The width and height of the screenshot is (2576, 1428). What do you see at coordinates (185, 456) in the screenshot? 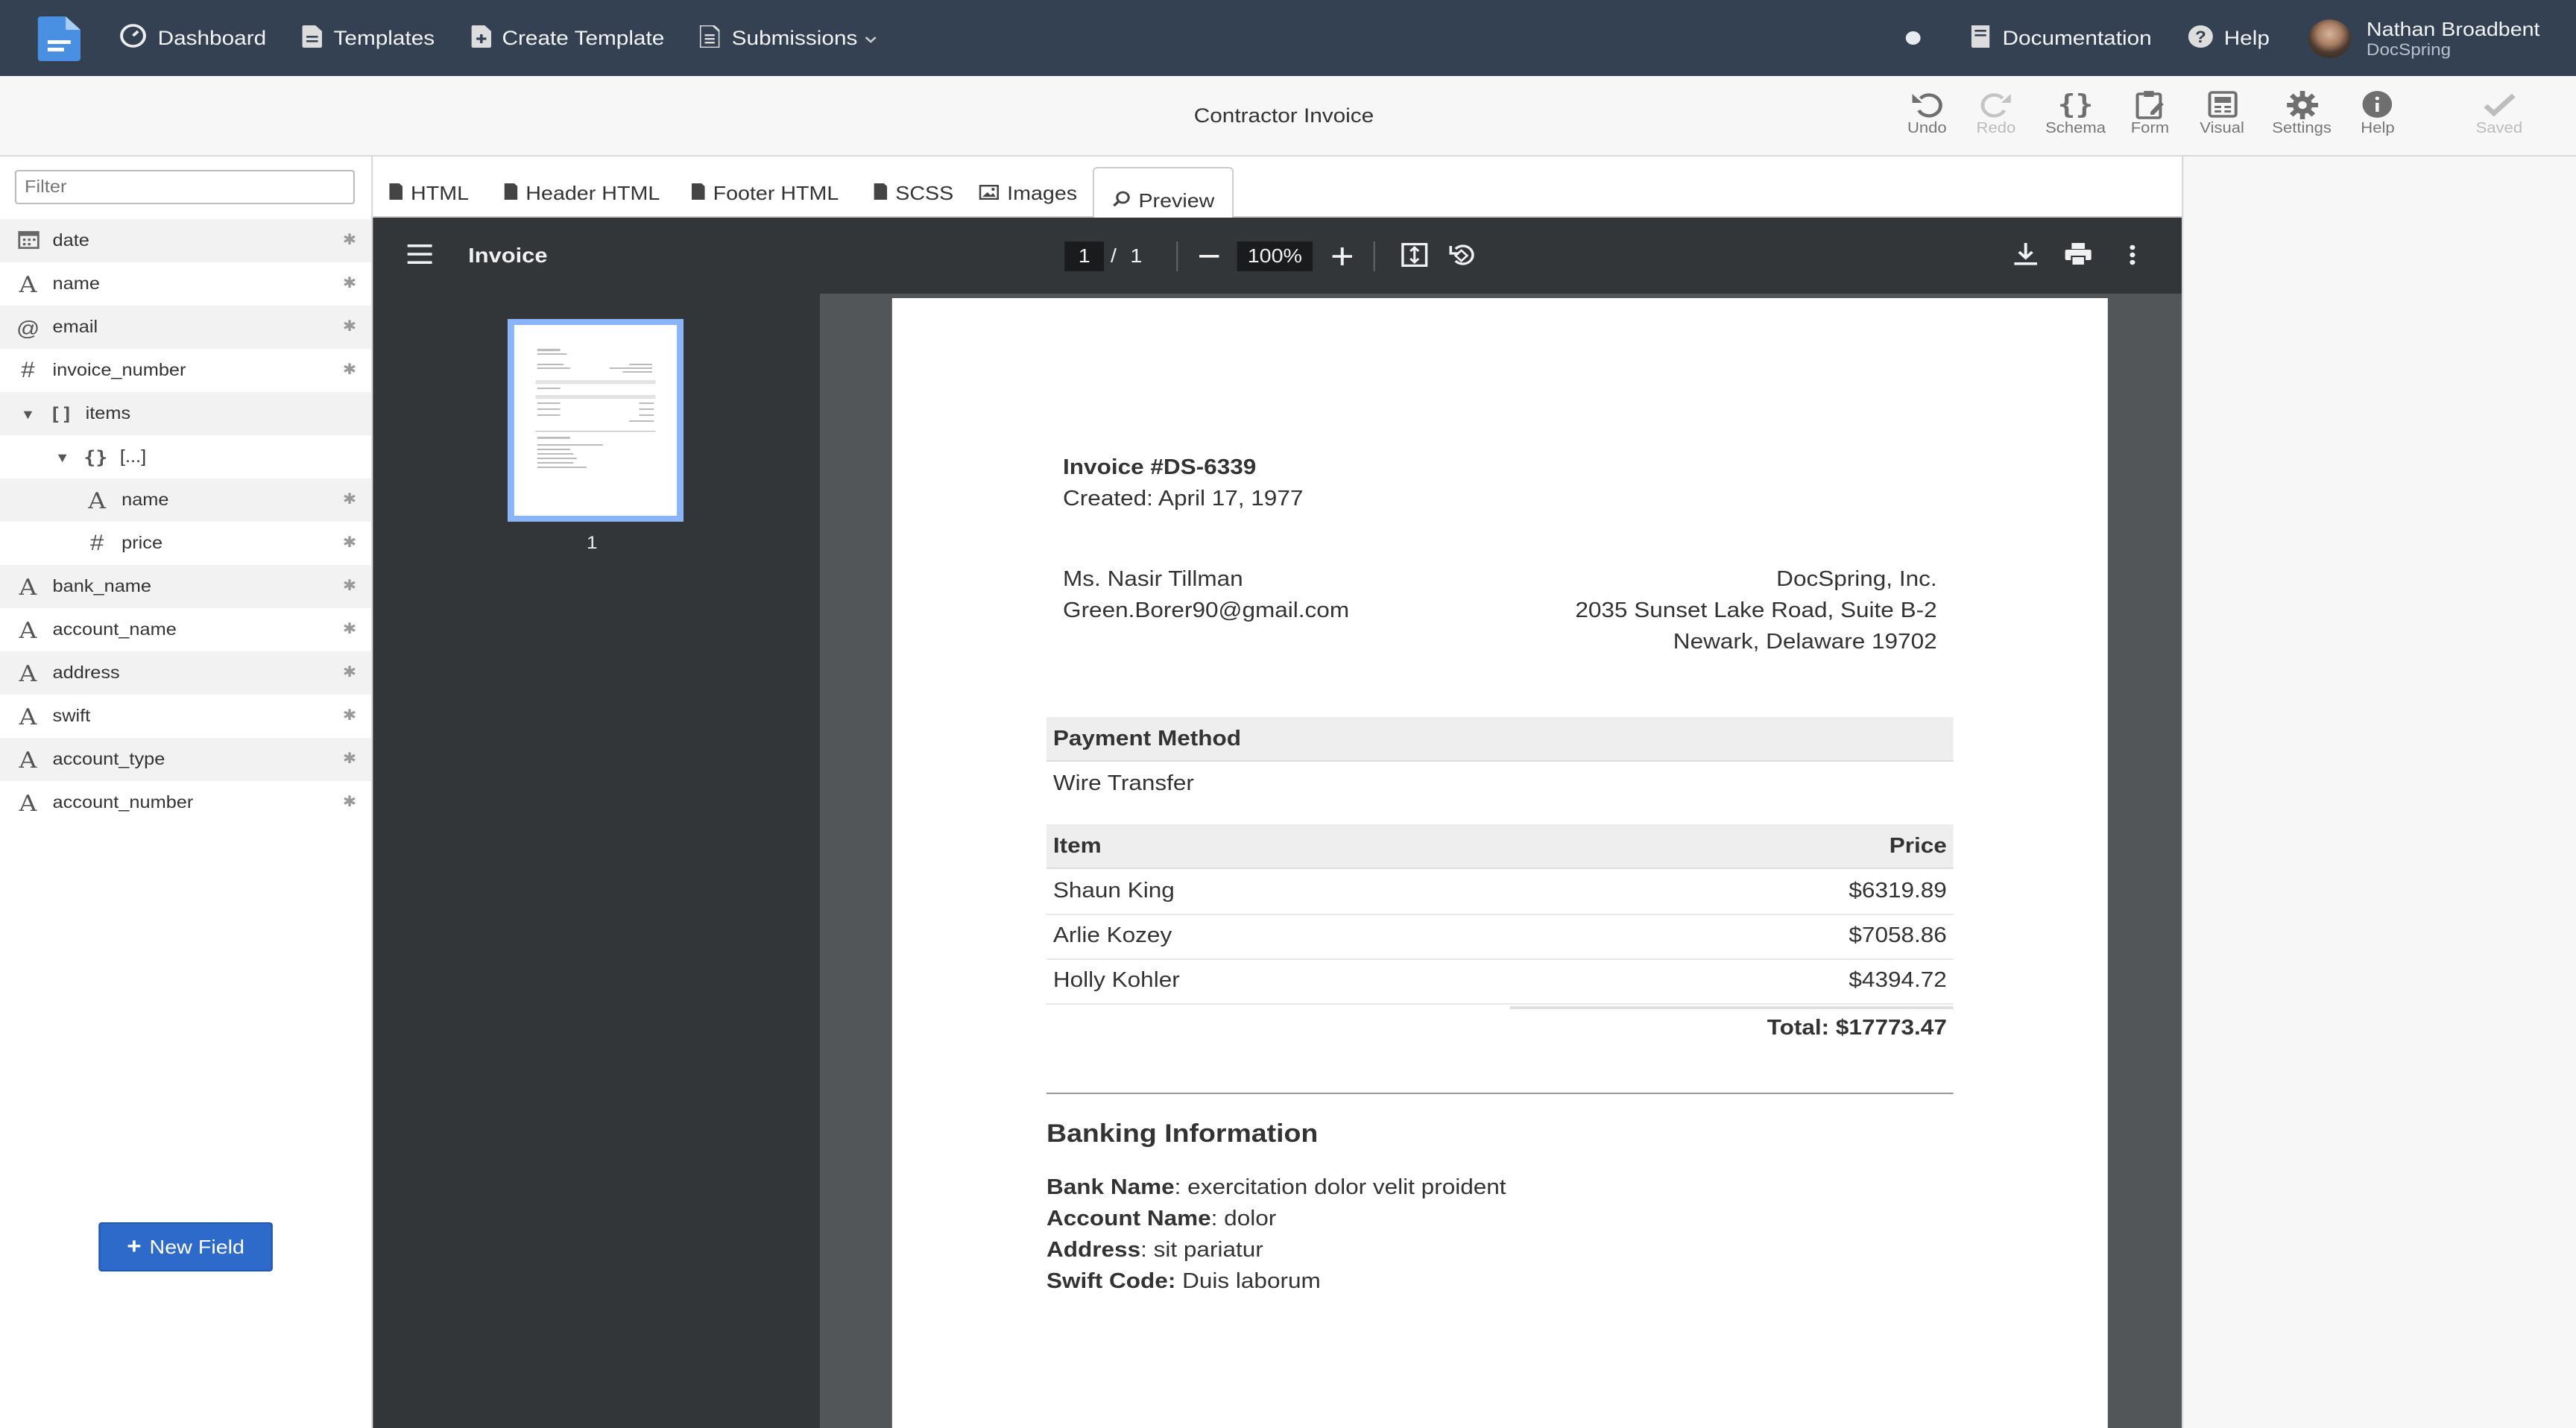
I see `field-items-object: ▼ {} [...]` at bounding box center [185, 456].